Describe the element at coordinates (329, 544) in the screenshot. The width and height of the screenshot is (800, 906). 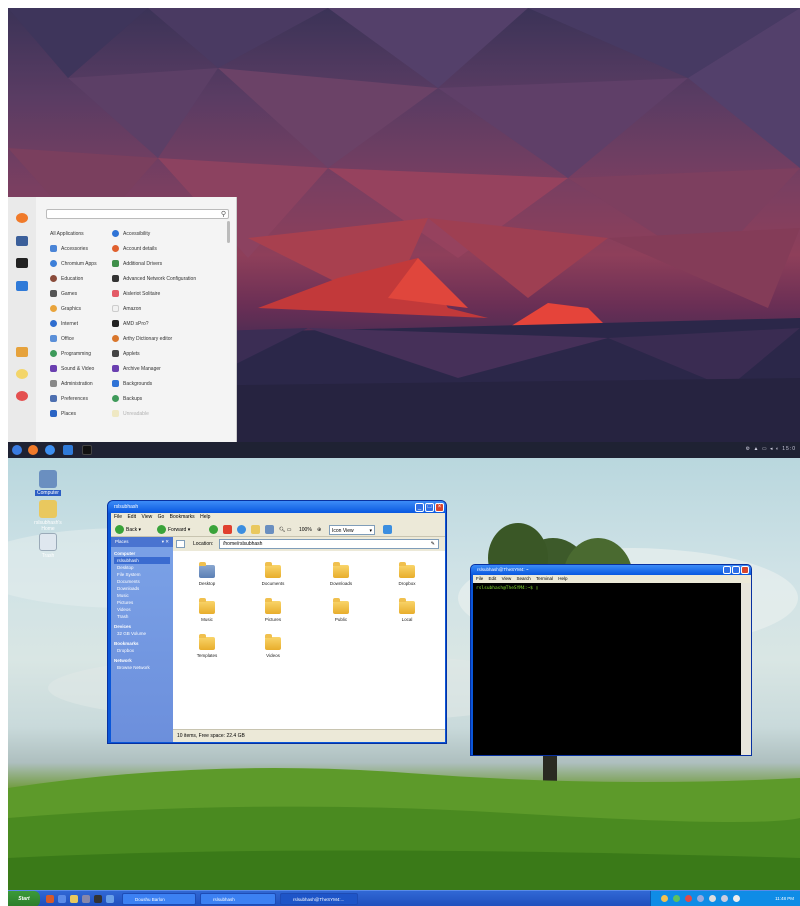
I see `location-input: /home/rslsubhash ✎` at that location.